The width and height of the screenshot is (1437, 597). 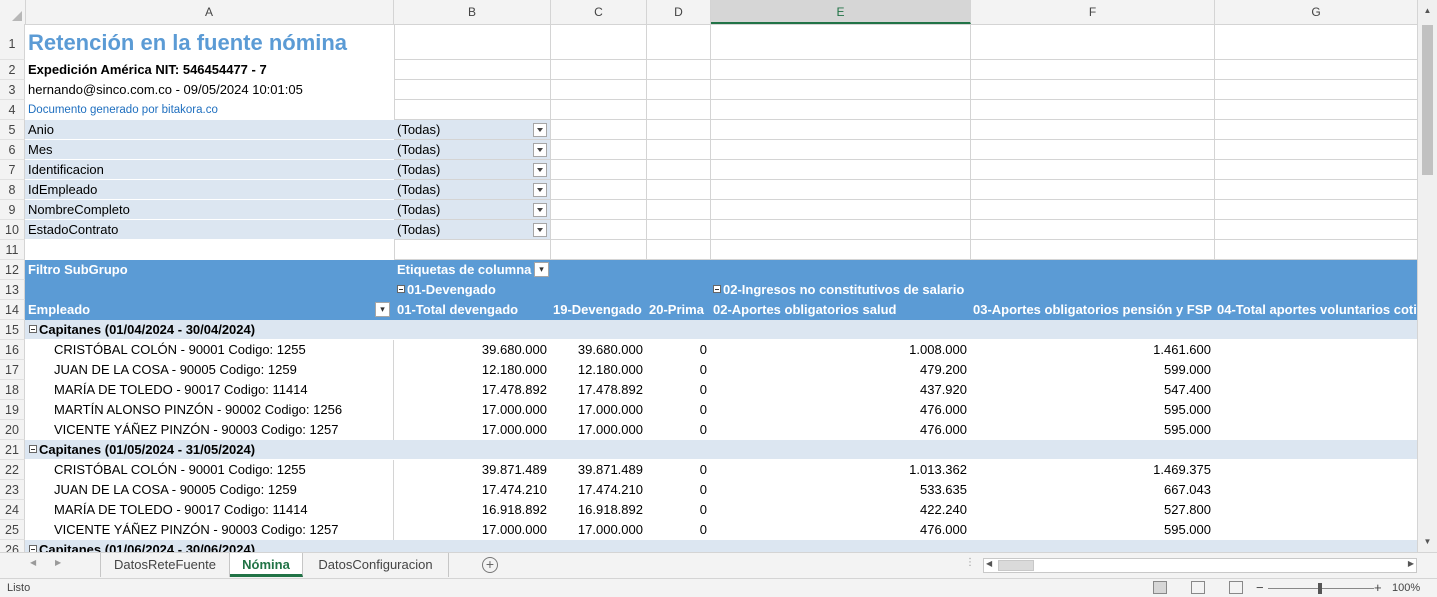 I want to click on value-cell: 12.180.000, so click(x=472, y=370).